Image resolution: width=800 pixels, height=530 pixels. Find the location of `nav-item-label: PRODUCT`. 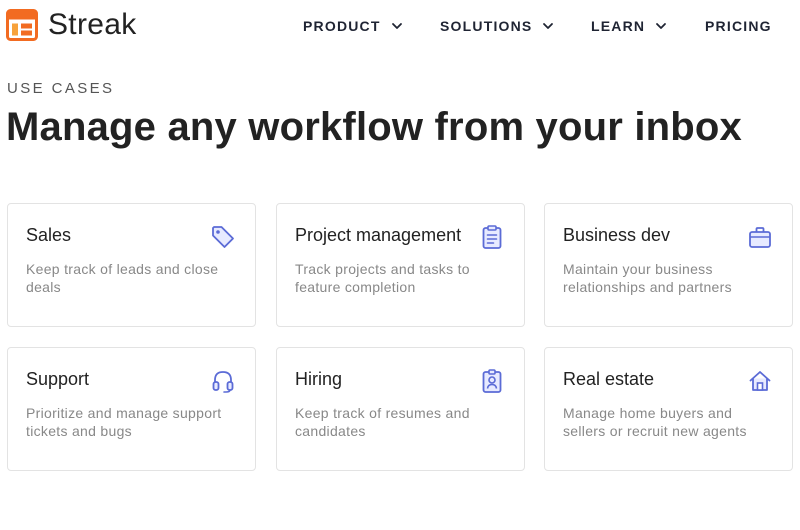

nav-item-label: PRODUCT is located at coordinates (342, 26).